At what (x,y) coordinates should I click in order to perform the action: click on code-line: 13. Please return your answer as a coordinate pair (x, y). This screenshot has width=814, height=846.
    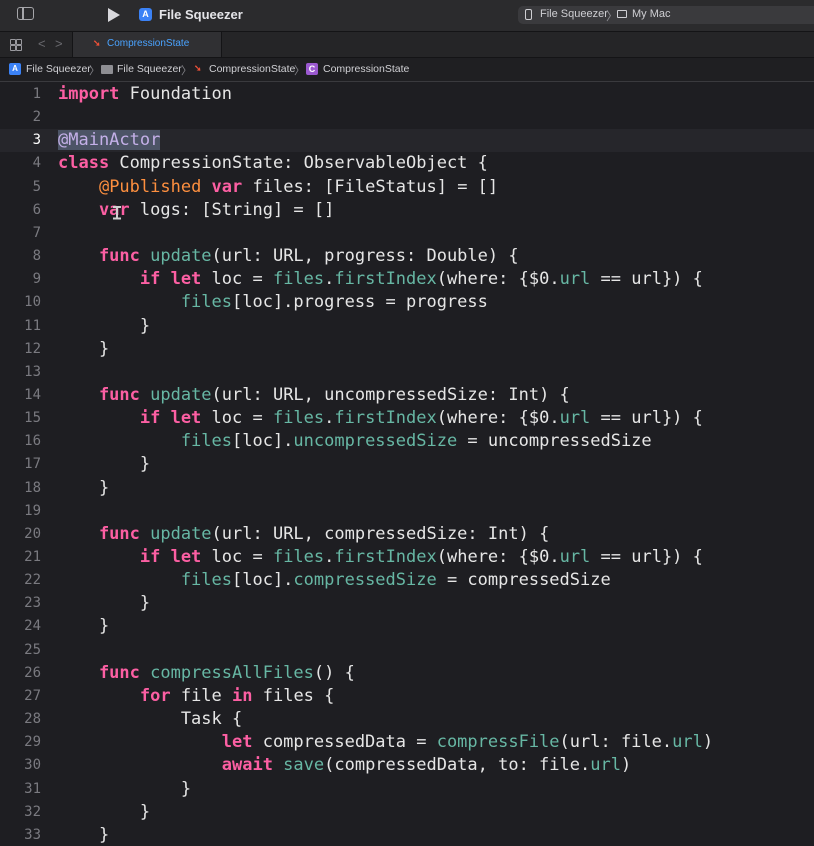
    Looking at the image, I should click on (407, 372).